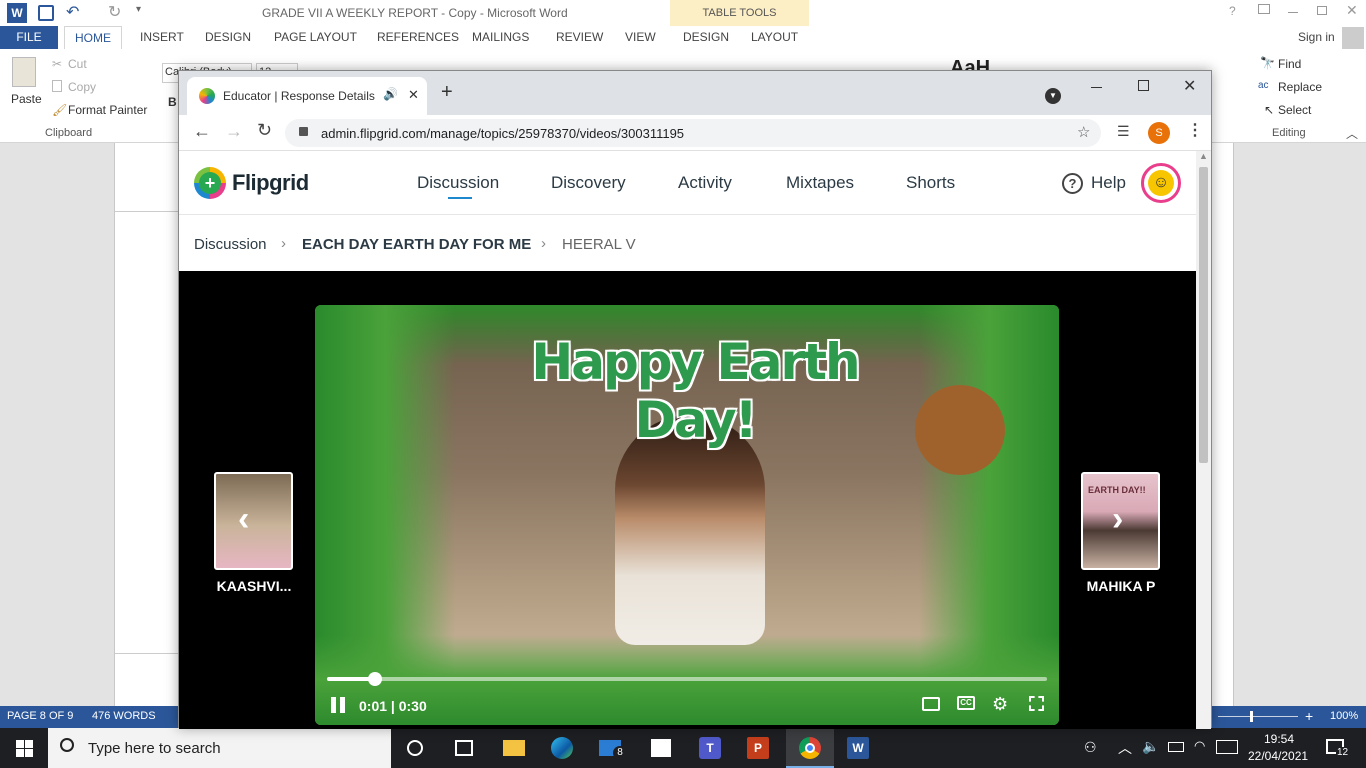  Describe the element at coordinates (464, 748) in the screenshot. I see `task-view-icon` at that location.